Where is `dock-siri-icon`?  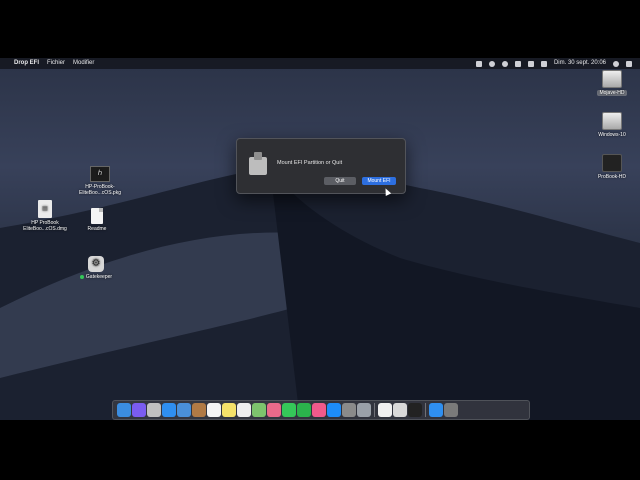 dock-siri-icon is located at coordinates (139, 410).